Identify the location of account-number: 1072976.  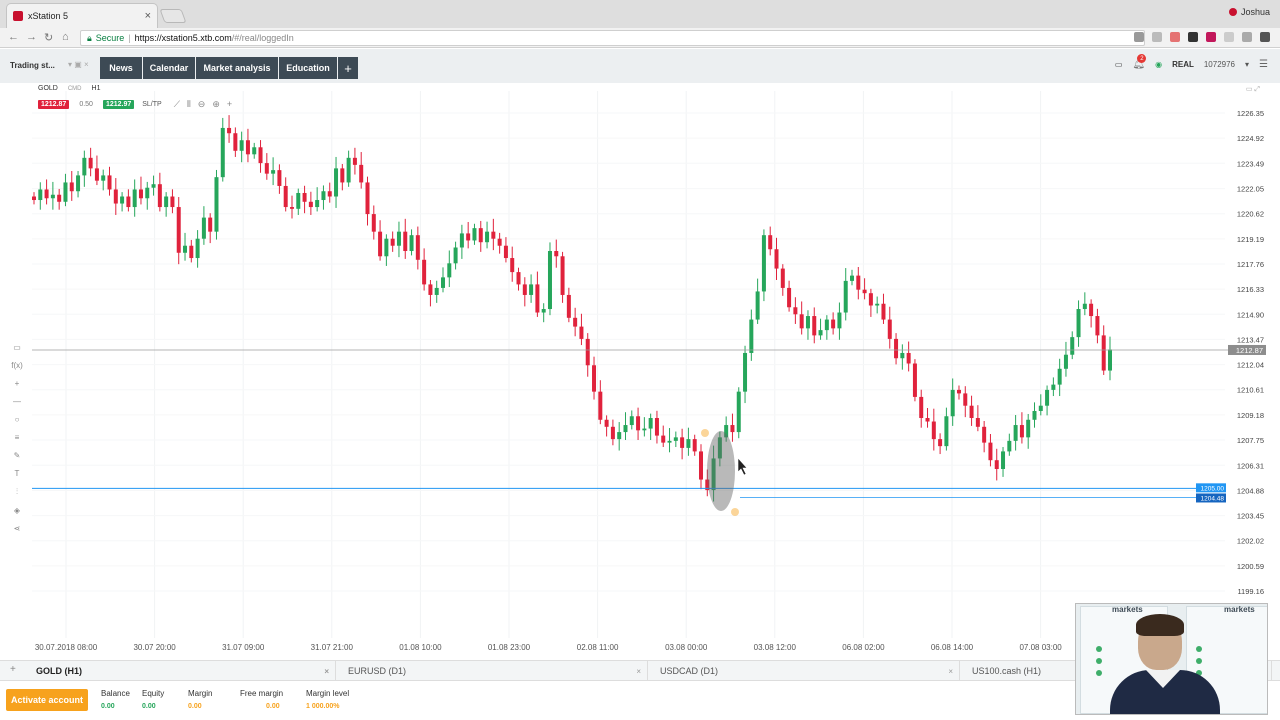
(1219, 64).